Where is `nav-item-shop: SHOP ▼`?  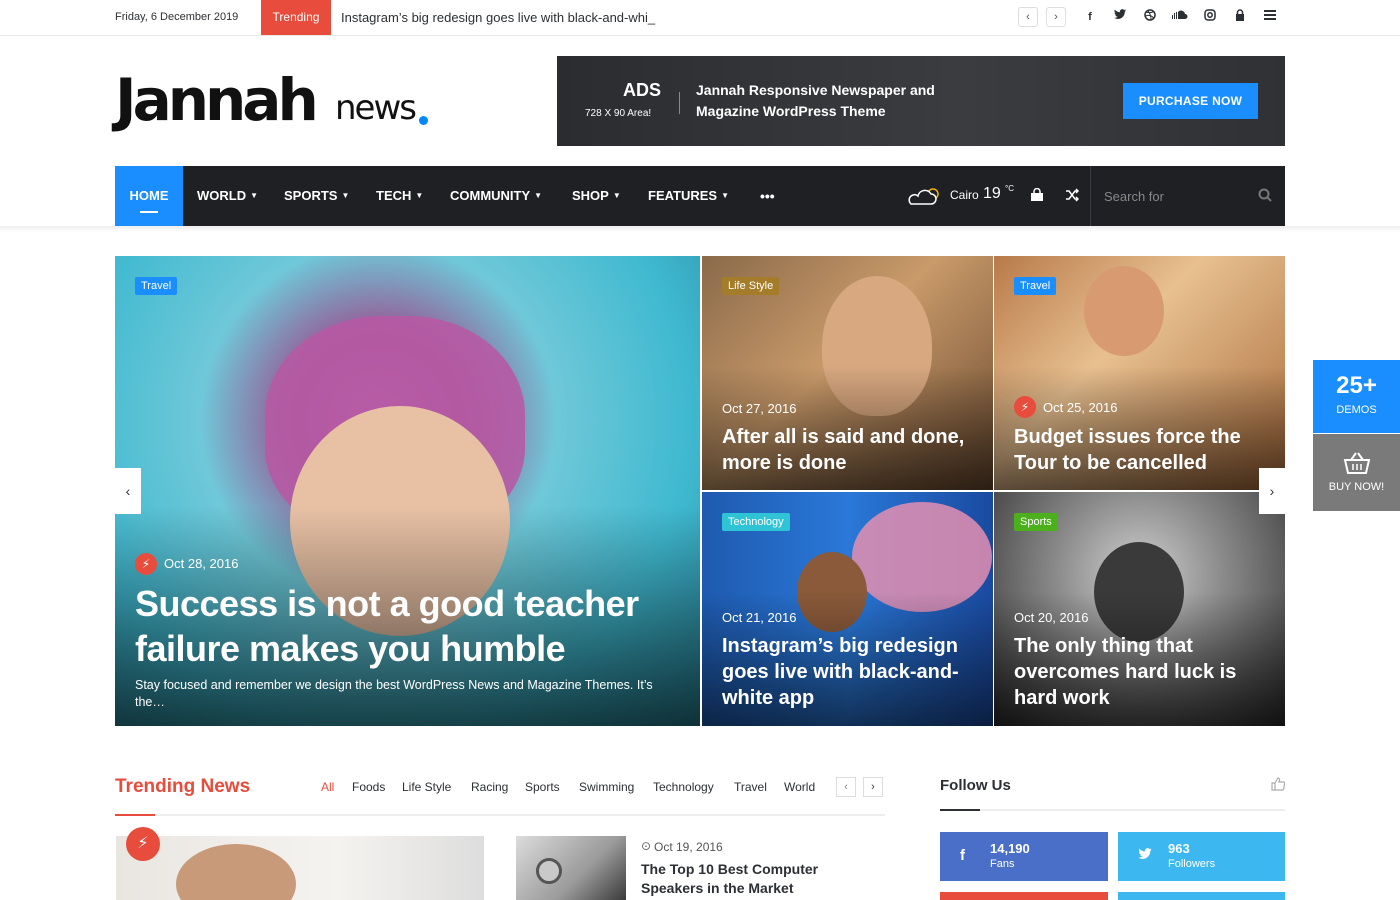
nav-item-shop: SHOP ▼ is located at coordinates (596, 196).